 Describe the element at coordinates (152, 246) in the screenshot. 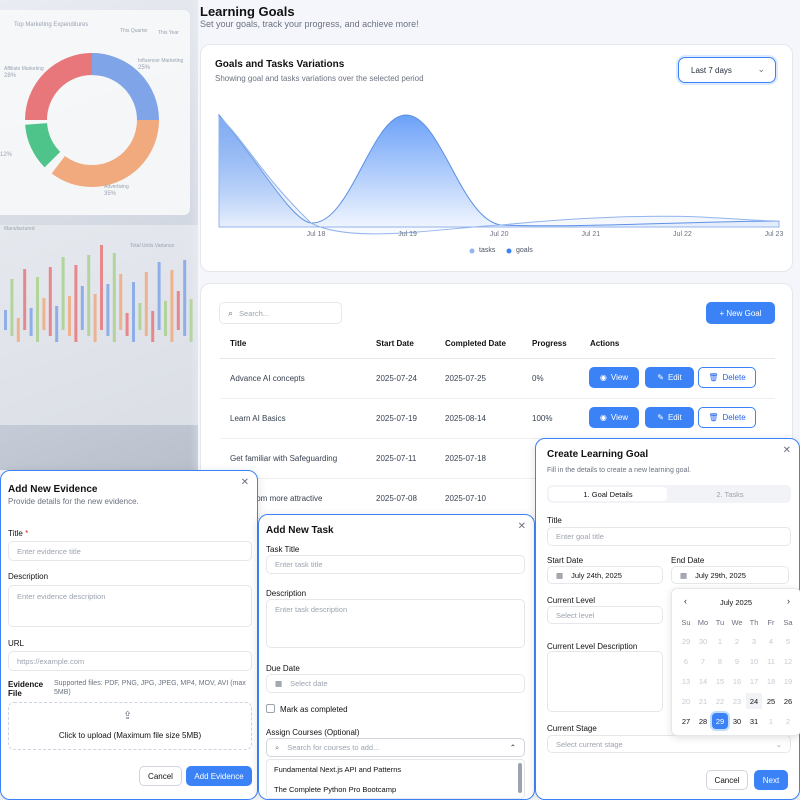

I see `bg-chart2-title: Total Units Variance` at that location.